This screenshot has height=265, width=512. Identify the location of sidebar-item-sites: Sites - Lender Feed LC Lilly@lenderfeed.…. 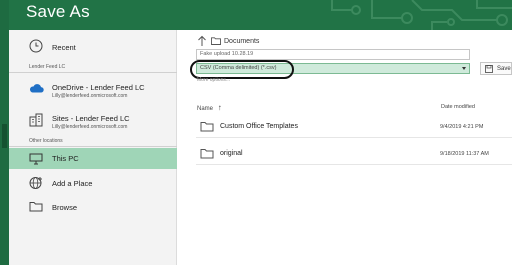
(93, 121).